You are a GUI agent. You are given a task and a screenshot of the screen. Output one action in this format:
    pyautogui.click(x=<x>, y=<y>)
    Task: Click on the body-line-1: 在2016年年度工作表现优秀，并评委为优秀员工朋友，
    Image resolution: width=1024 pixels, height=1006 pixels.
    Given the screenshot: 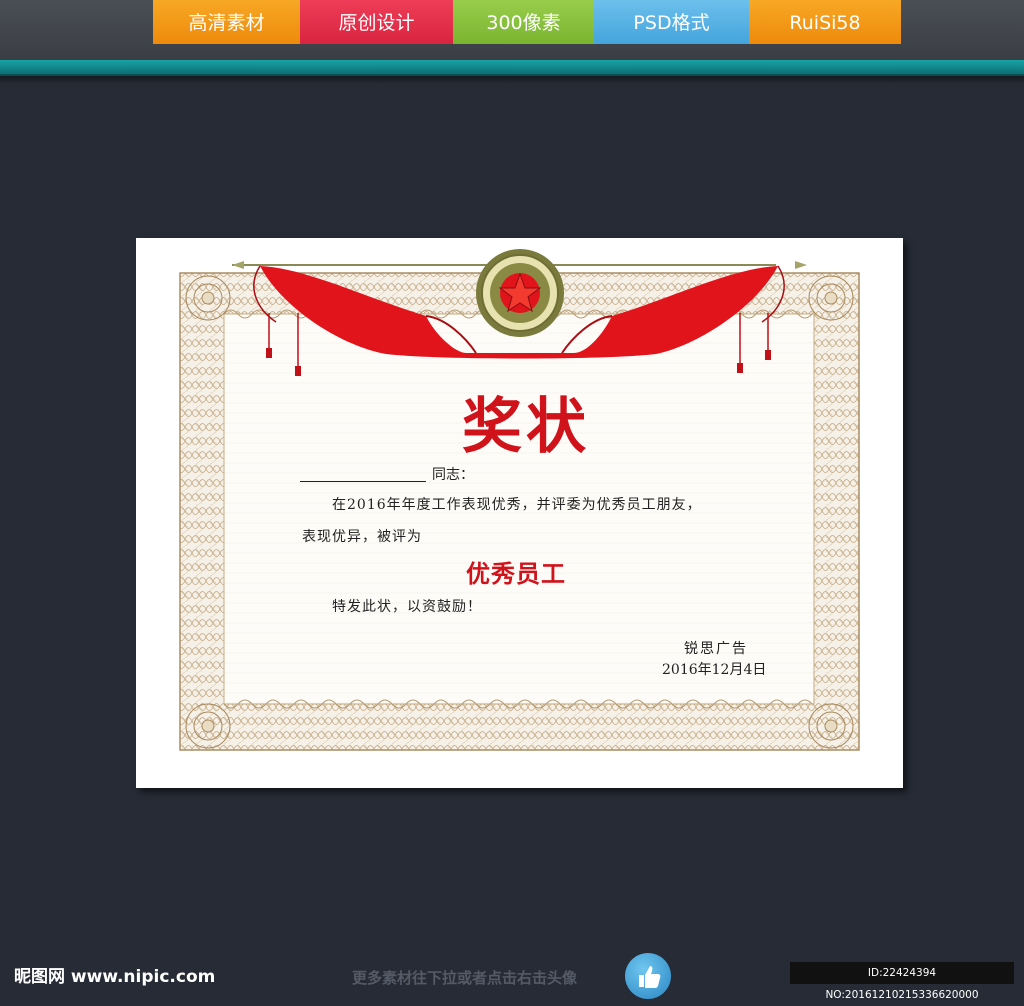 What is the action you would take?
    pyautogui.click(x=517, y=505)
    